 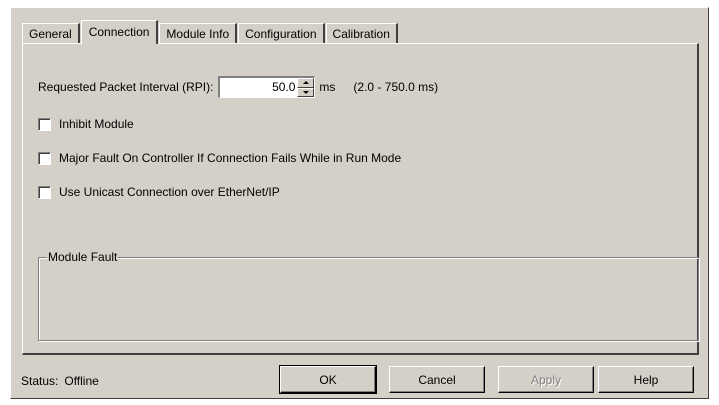 I want to click on rpi-label: Requested Packet Interval (RPI):, so click(x=126, y=87).